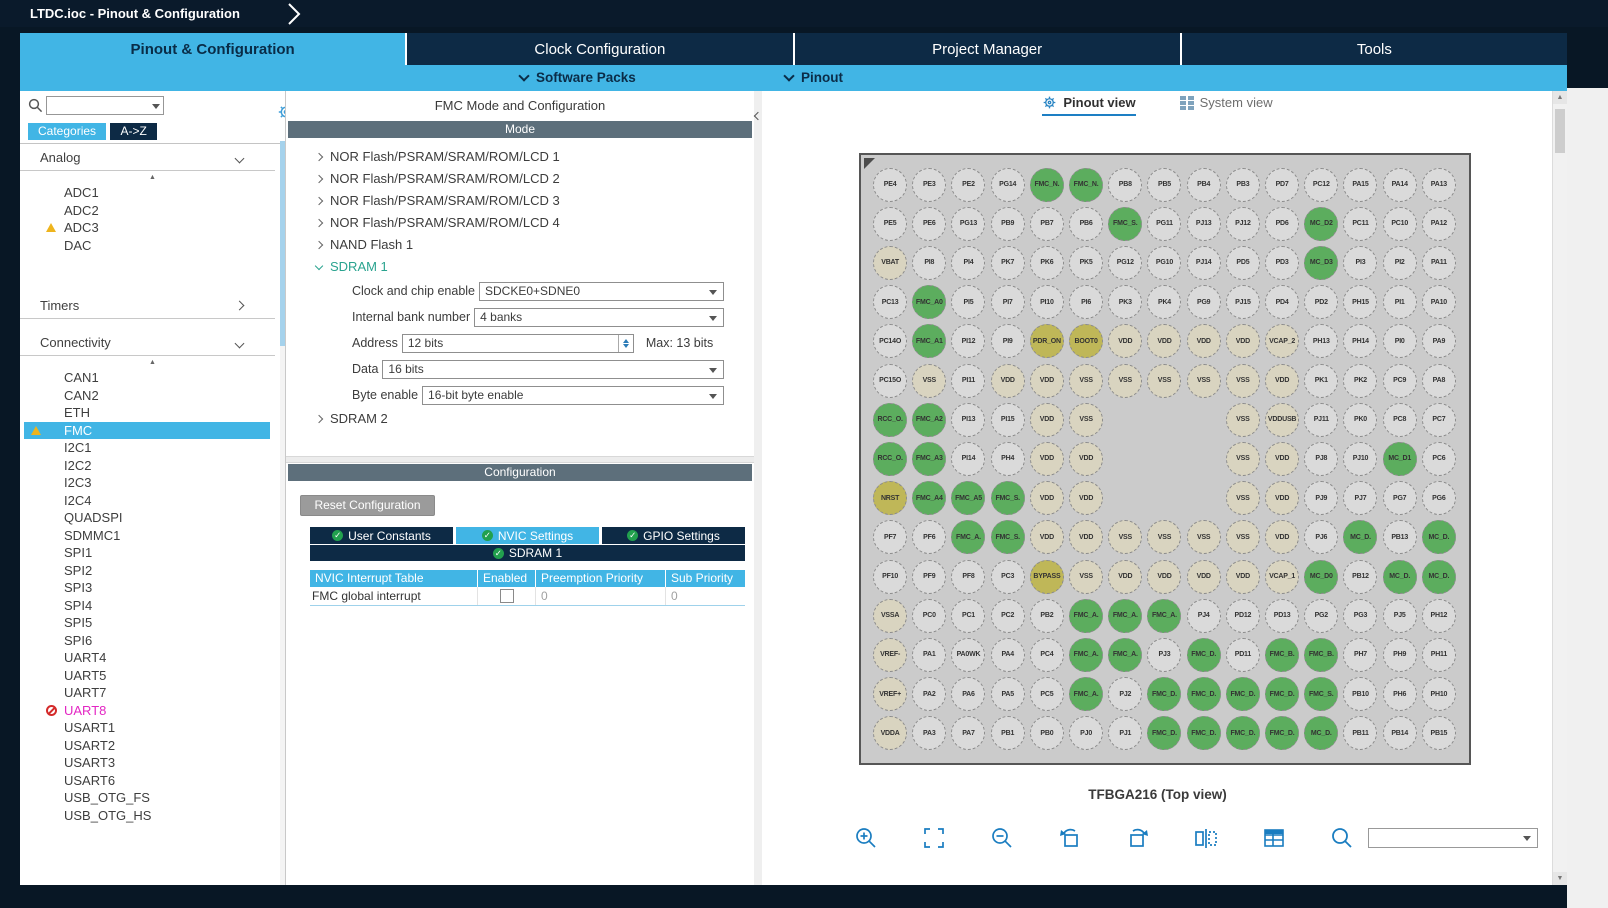  What do you see at coordinates (1360, 537) in the screenshot?
I see `pin-mc-d: MC_D.` at bounding box center [1360, 537].